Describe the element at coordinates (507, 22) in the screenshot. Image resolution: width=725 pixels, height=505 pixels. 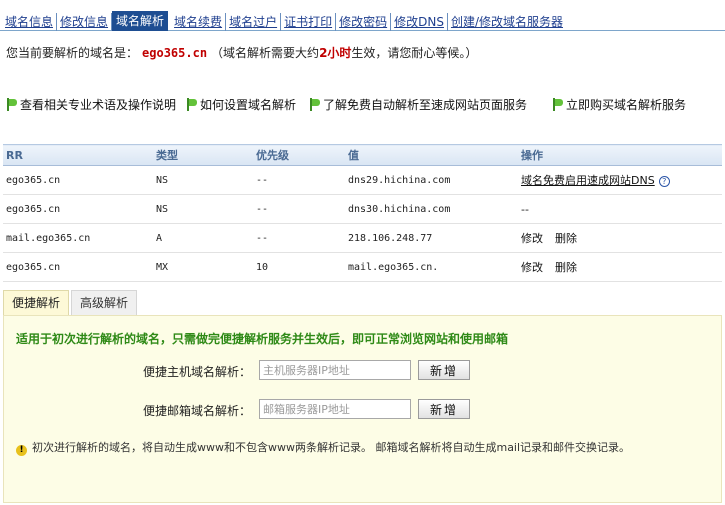
I see `tab-name-server: 创建/修改域名服务器` at that location.